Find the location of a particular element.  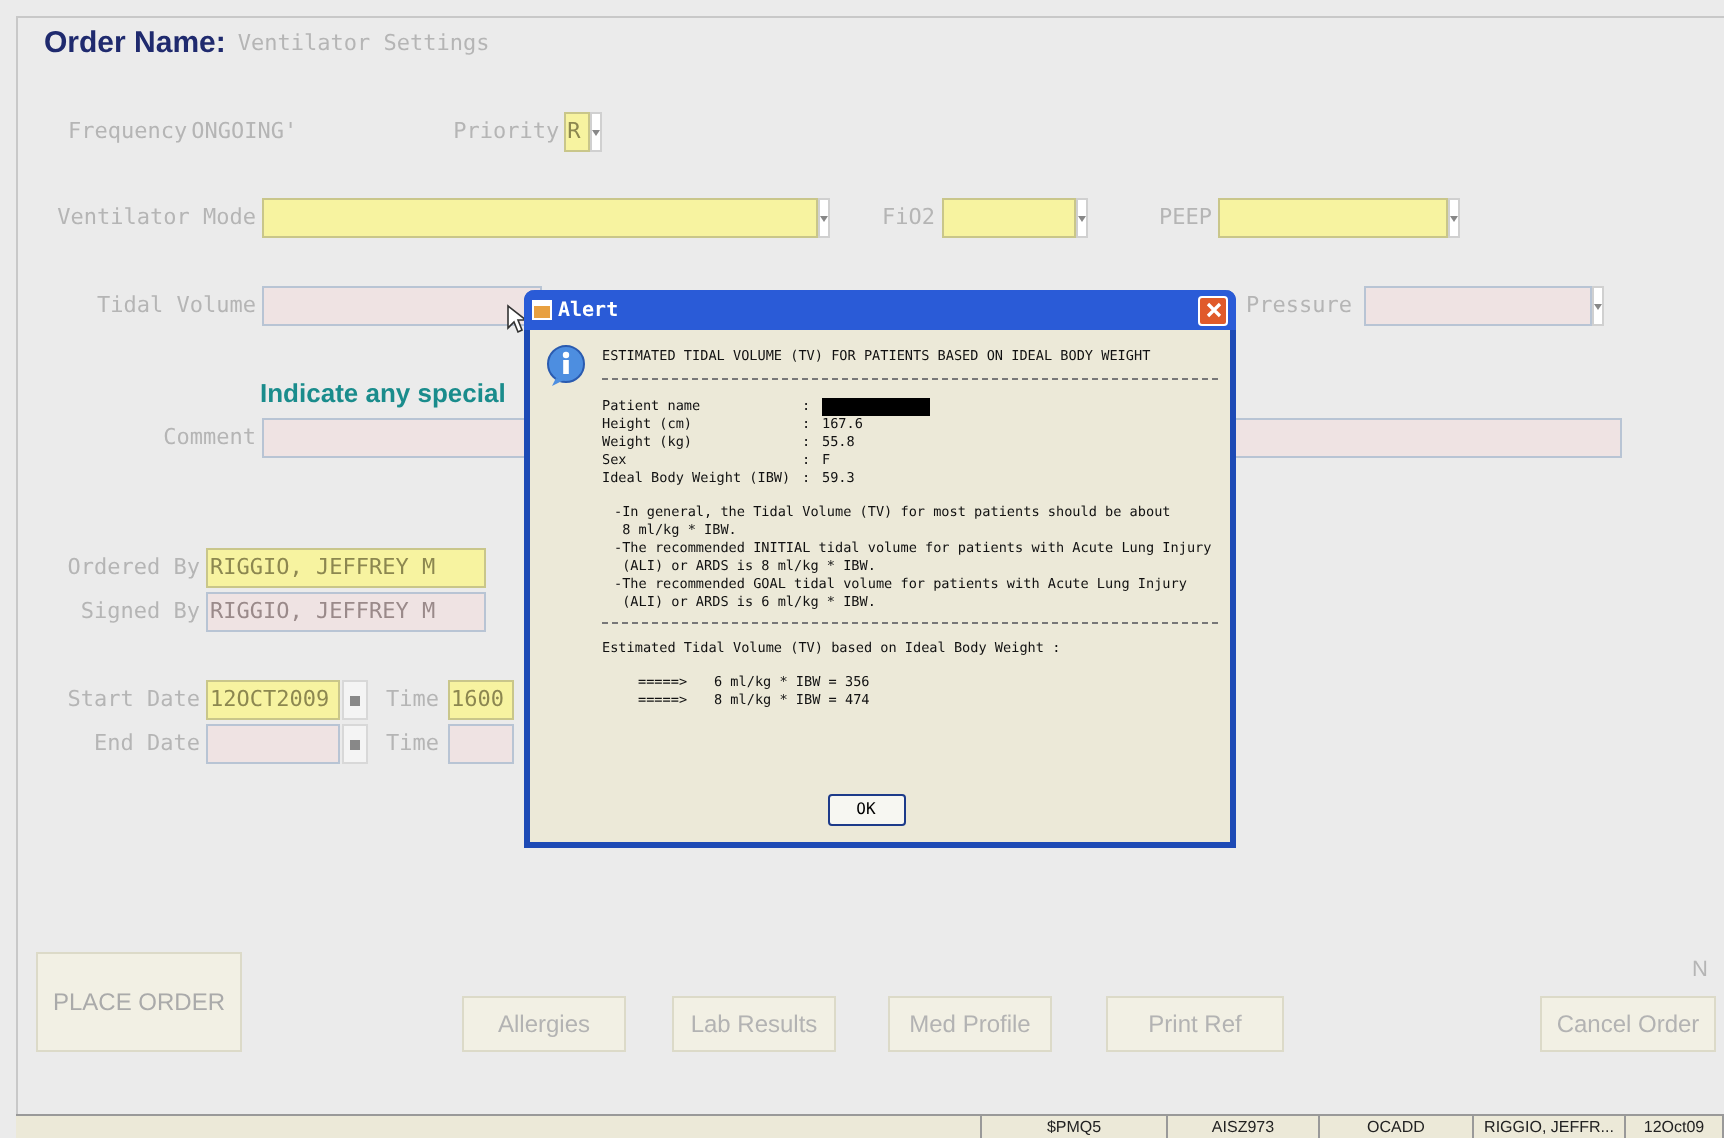

dialog-title: Alert is located at coordinates (588, 311).